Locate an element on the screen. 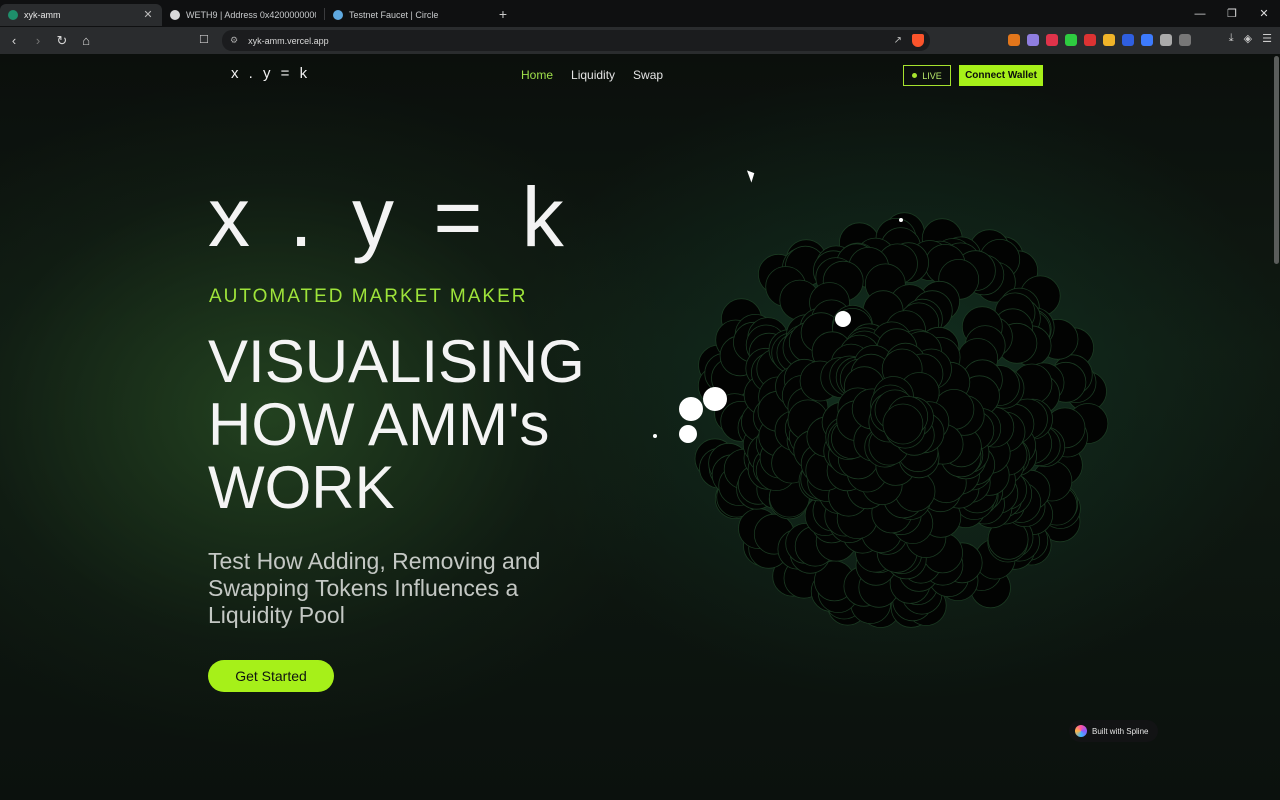 The image size is (1280, 800). menu-icon: ☰ is located at coordinates (1267, 38).